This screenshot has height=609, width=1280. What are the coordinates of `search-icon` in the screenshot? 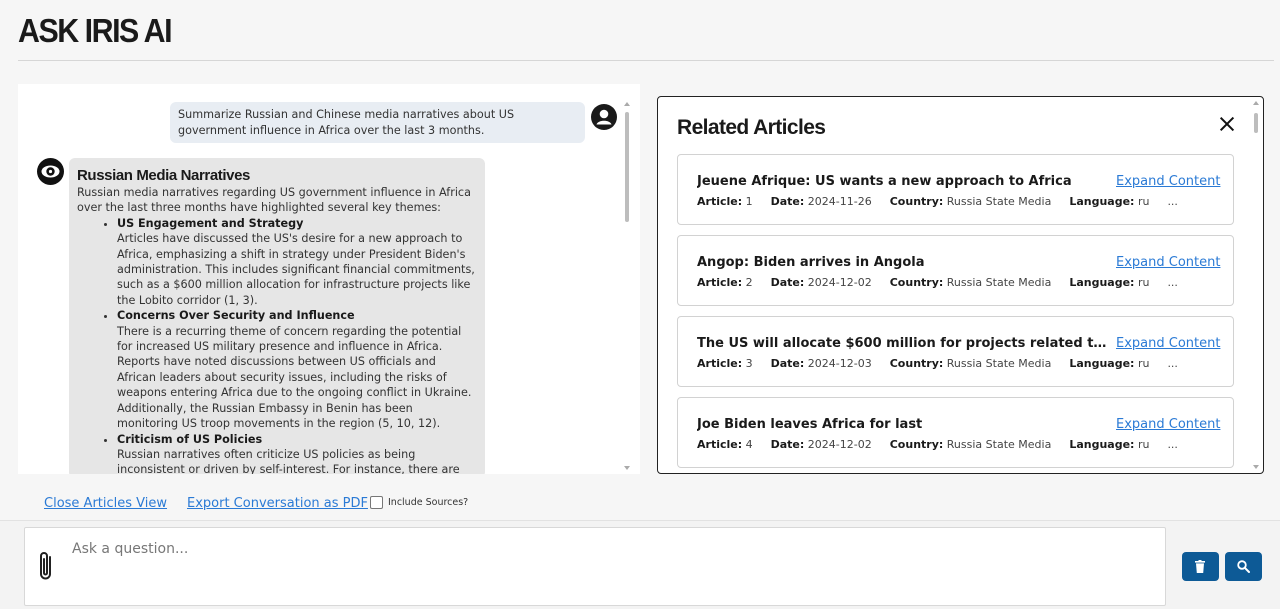 It's located at (1243, 566).